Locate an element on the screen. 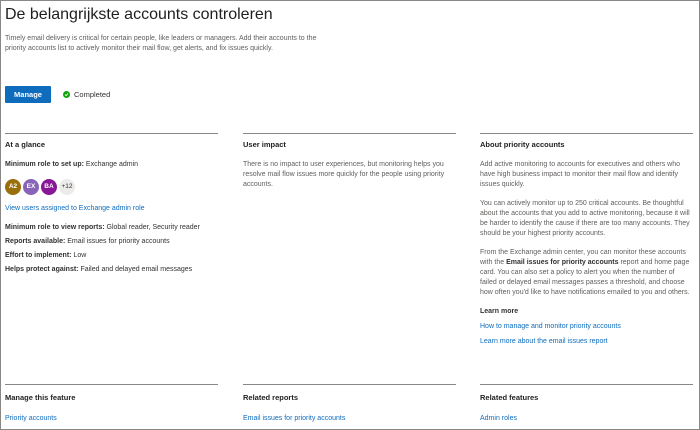 This screenshot has width=700, height=430. avatar: EX is located at coordinates (31, 187).